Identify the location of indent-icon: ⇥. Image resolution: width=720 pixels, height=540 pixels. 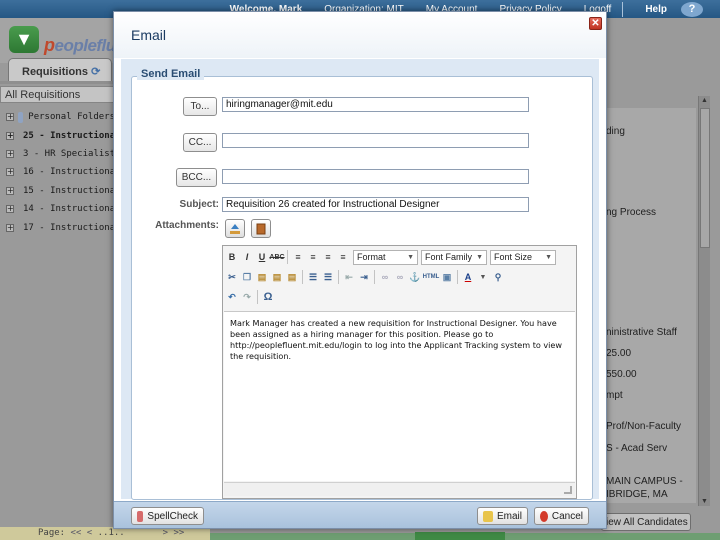
(364, 277).